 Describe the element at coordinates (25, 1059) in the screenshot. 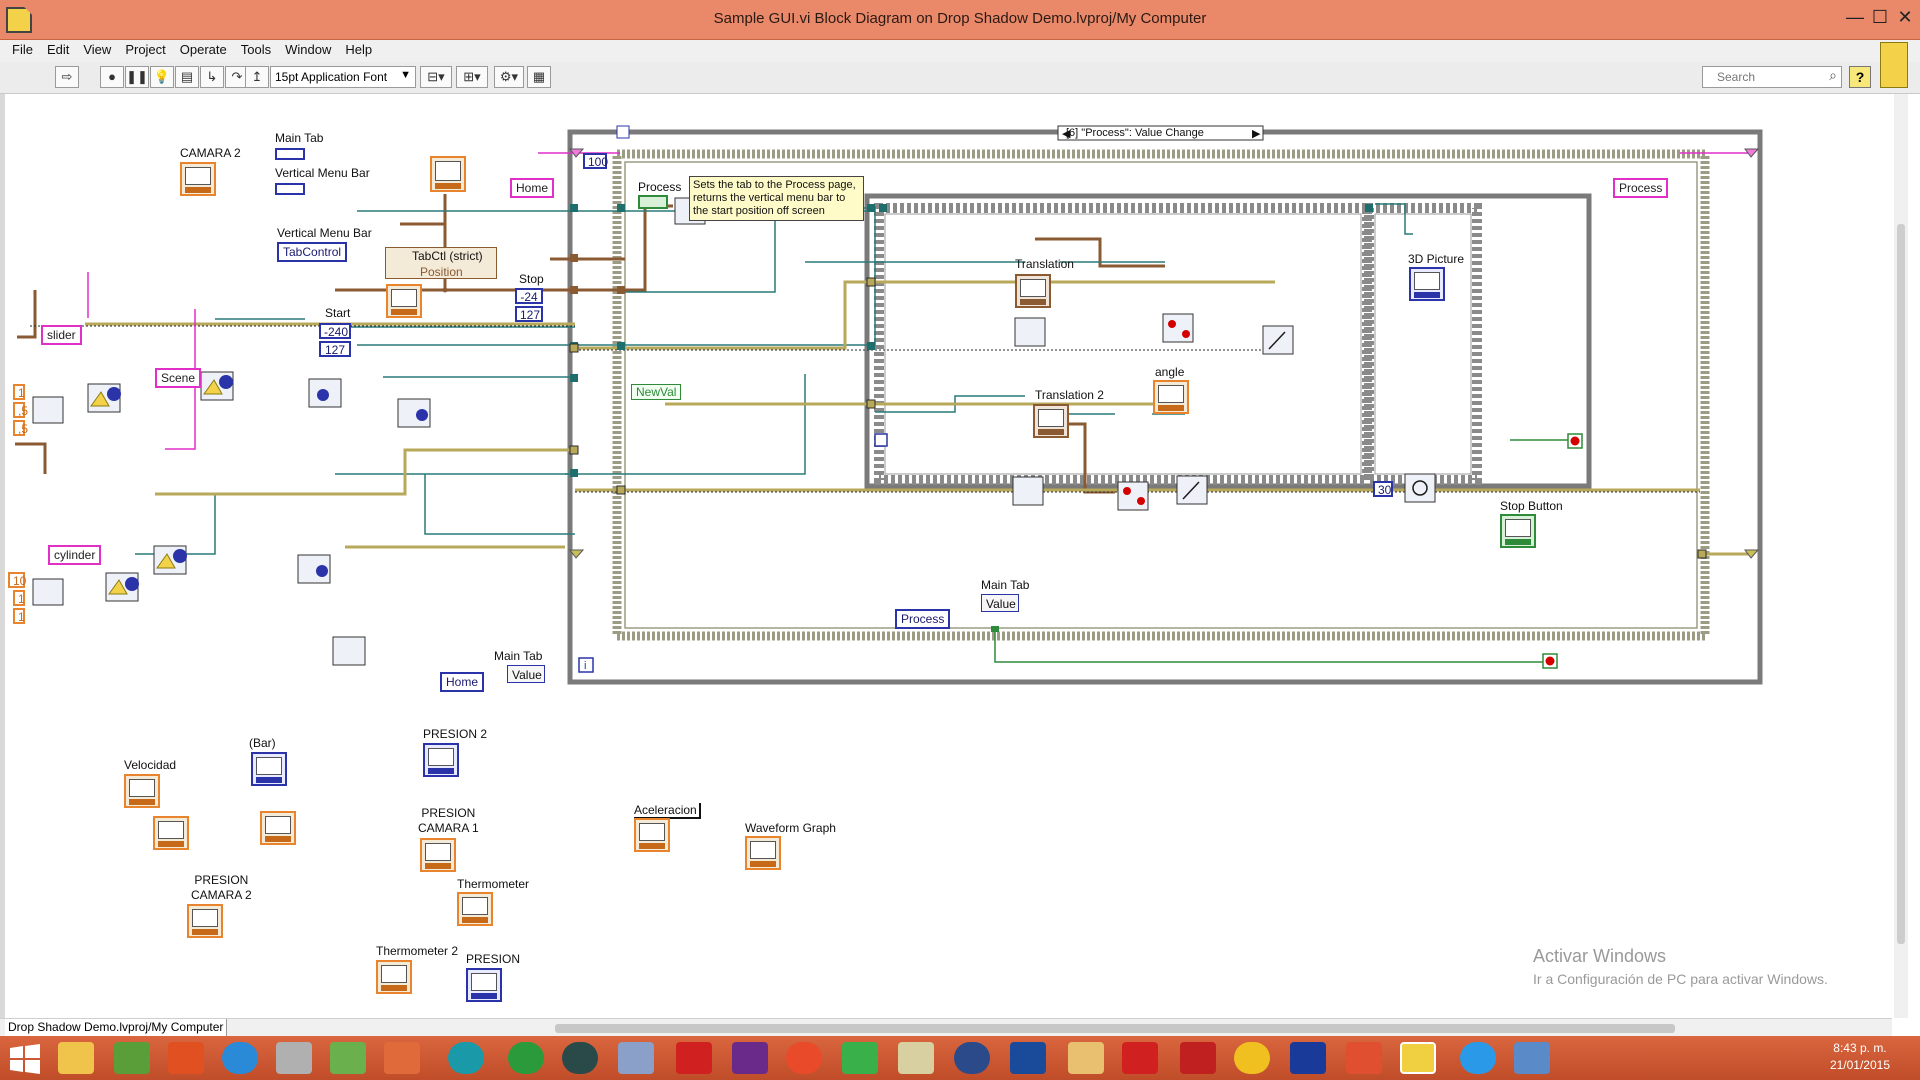

I see `windows-start-icon` at that location.